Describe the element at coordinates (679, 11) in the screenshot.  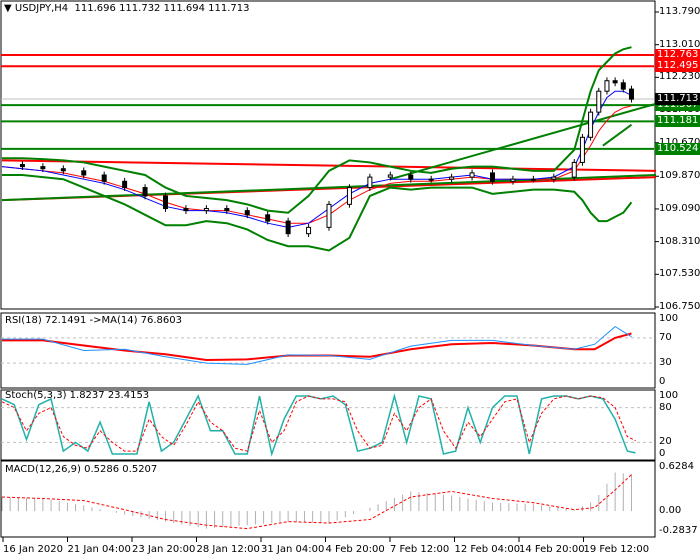
I see `price-tick-label: 113.790` at that location.